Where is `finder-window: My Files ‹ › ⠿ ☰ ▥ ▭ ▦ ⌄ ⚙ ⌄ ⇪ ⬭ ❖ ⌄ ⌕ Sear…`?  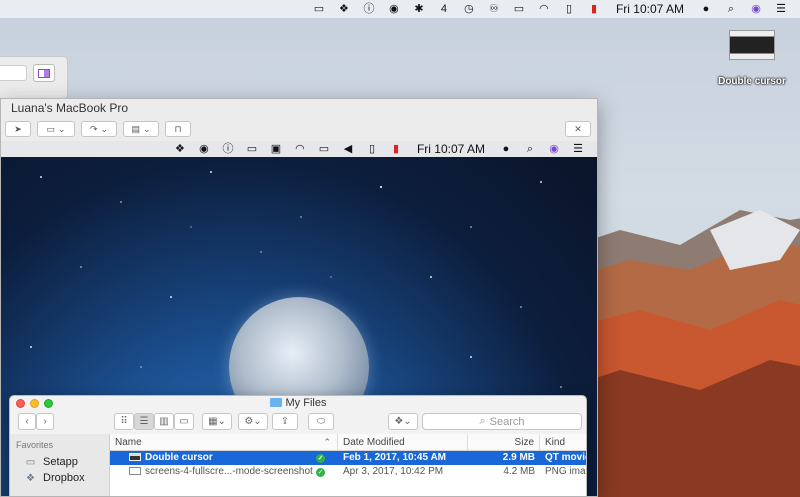
finder-window: My Files ‹ › ⠿ ☰ ▥ ▭ ▦ ⌄ ⚙ ⌄ ⇪ ⬭ ❖ ⌄ ⌕ Sear… is located at coordinates (298, 445).